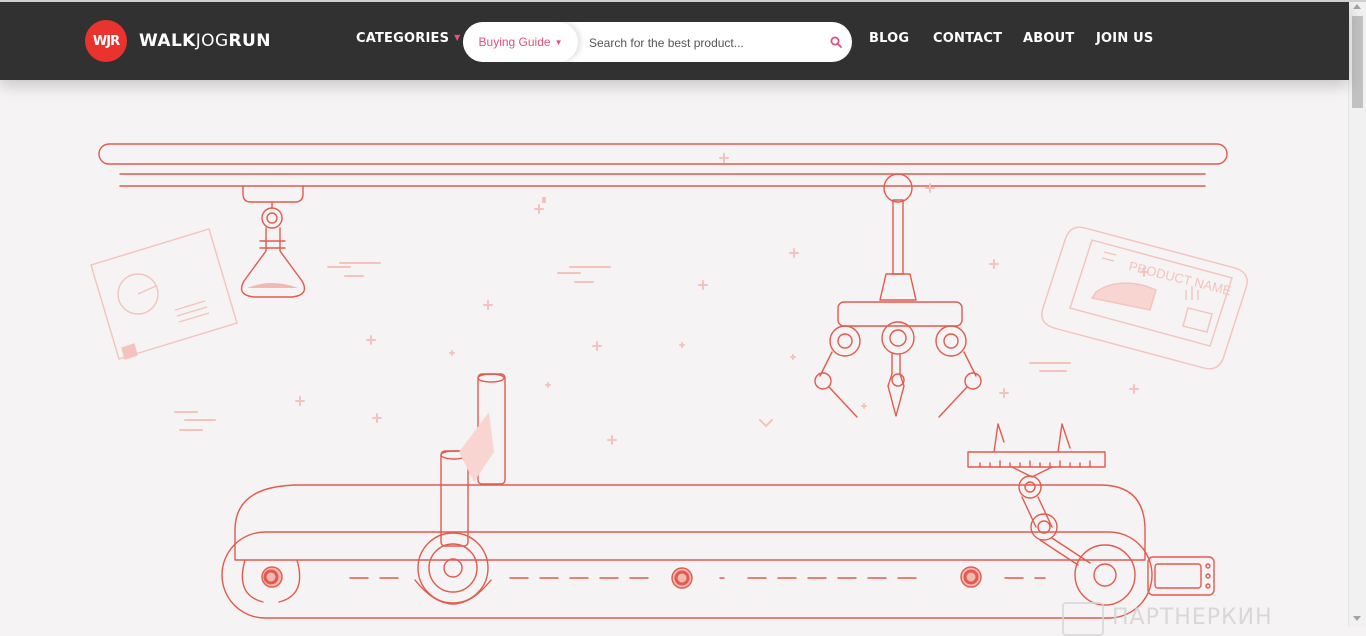  I want to click on scroll-up-arrow-icon, so click(1357, 6).